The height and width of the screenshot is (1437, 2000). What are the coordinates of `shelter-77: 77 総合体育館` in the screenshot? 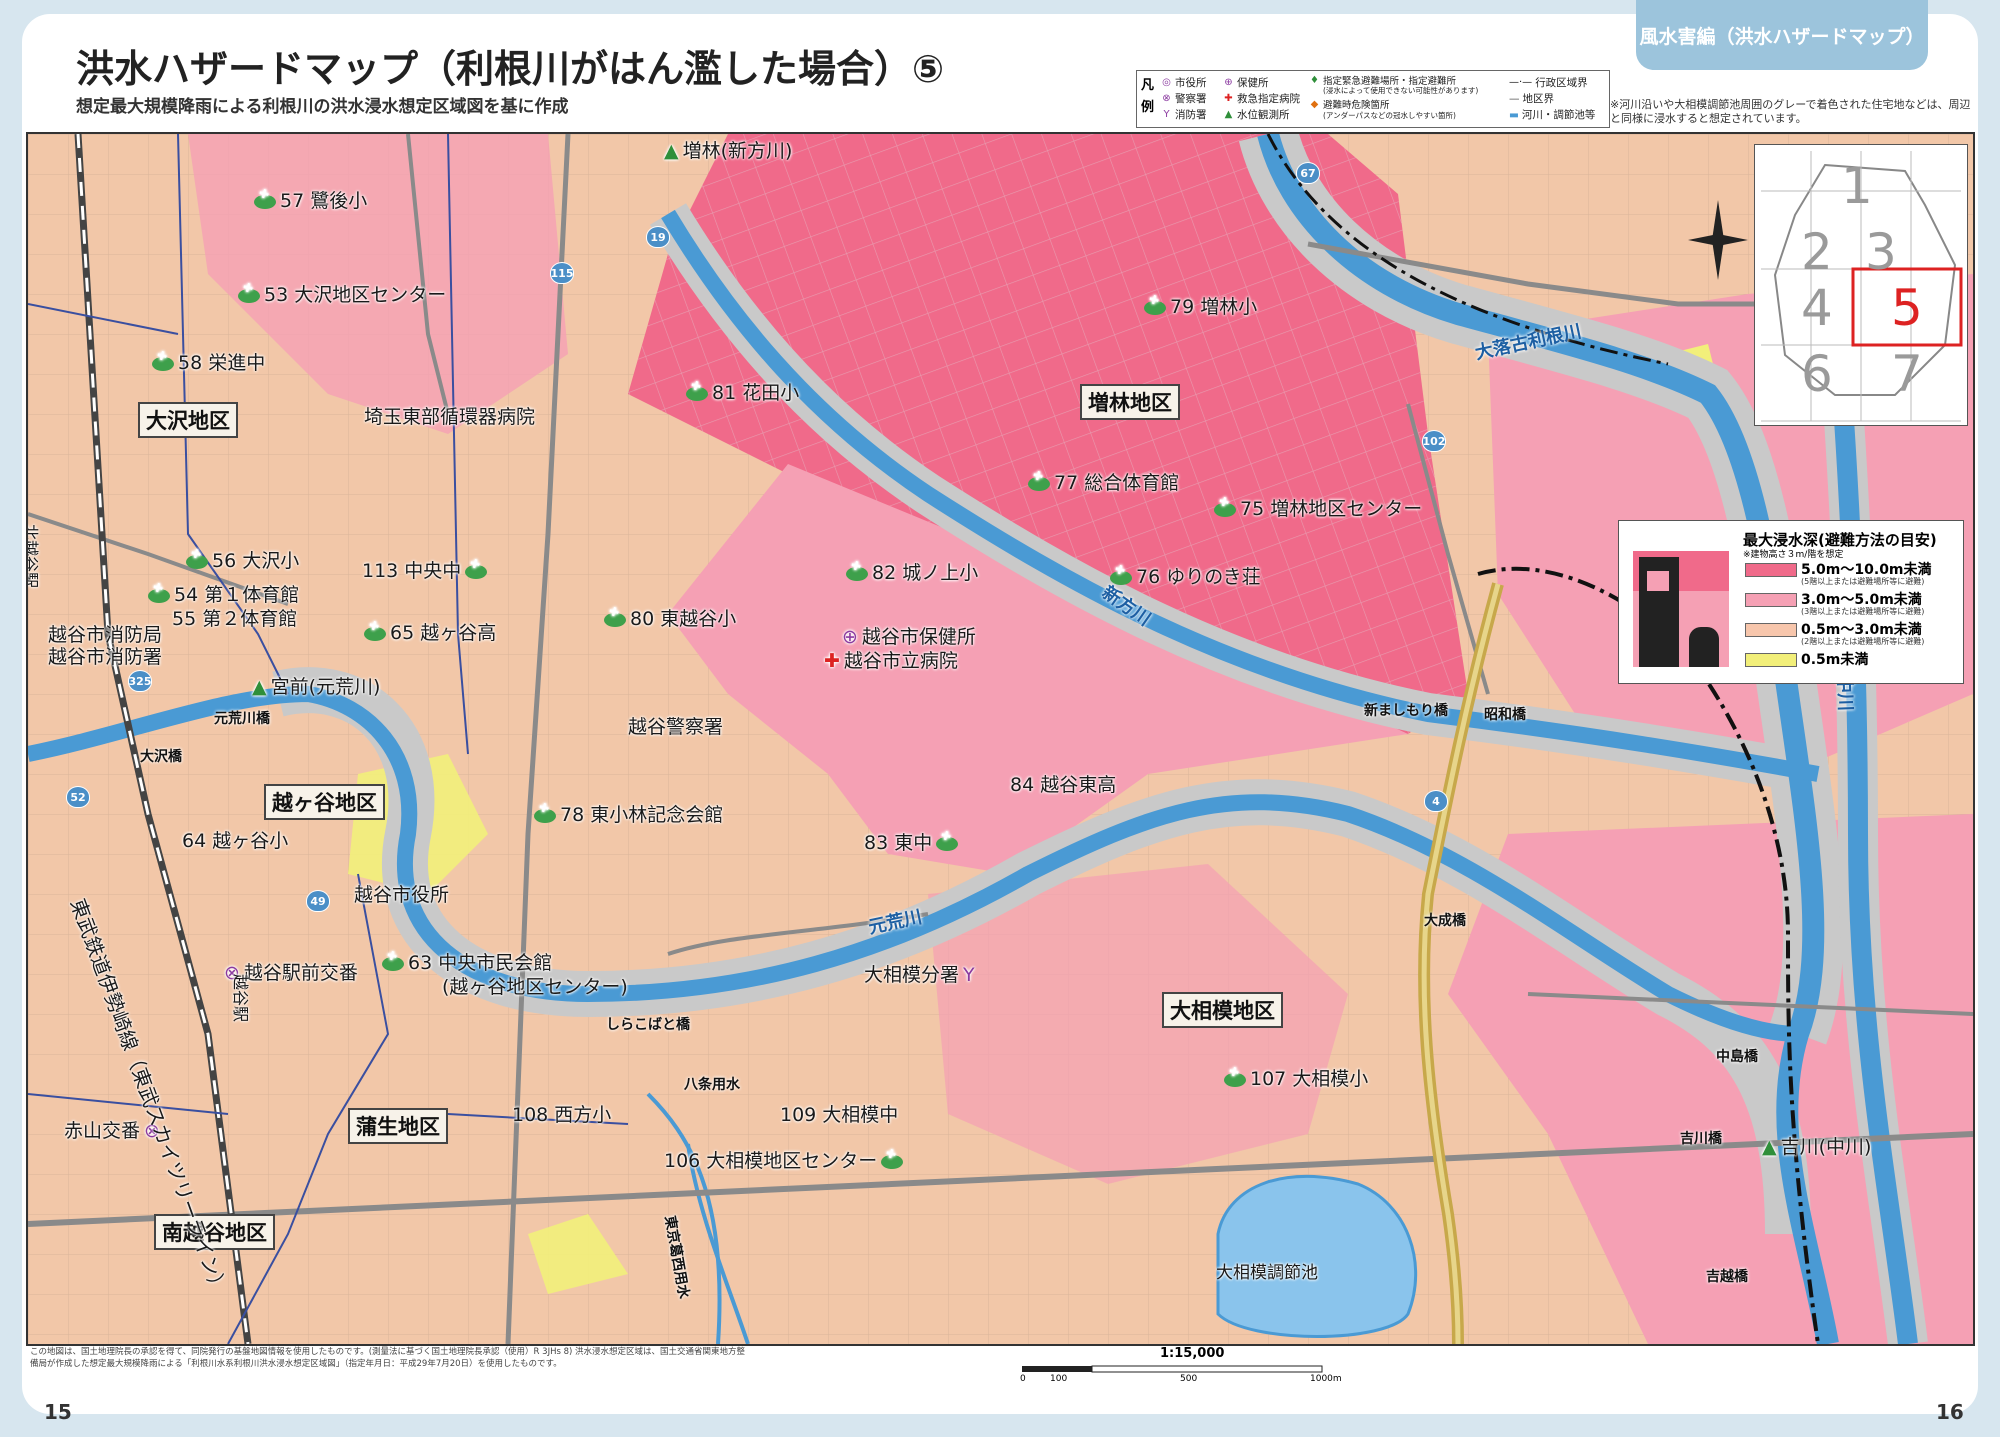 It's located at (1103, 481).